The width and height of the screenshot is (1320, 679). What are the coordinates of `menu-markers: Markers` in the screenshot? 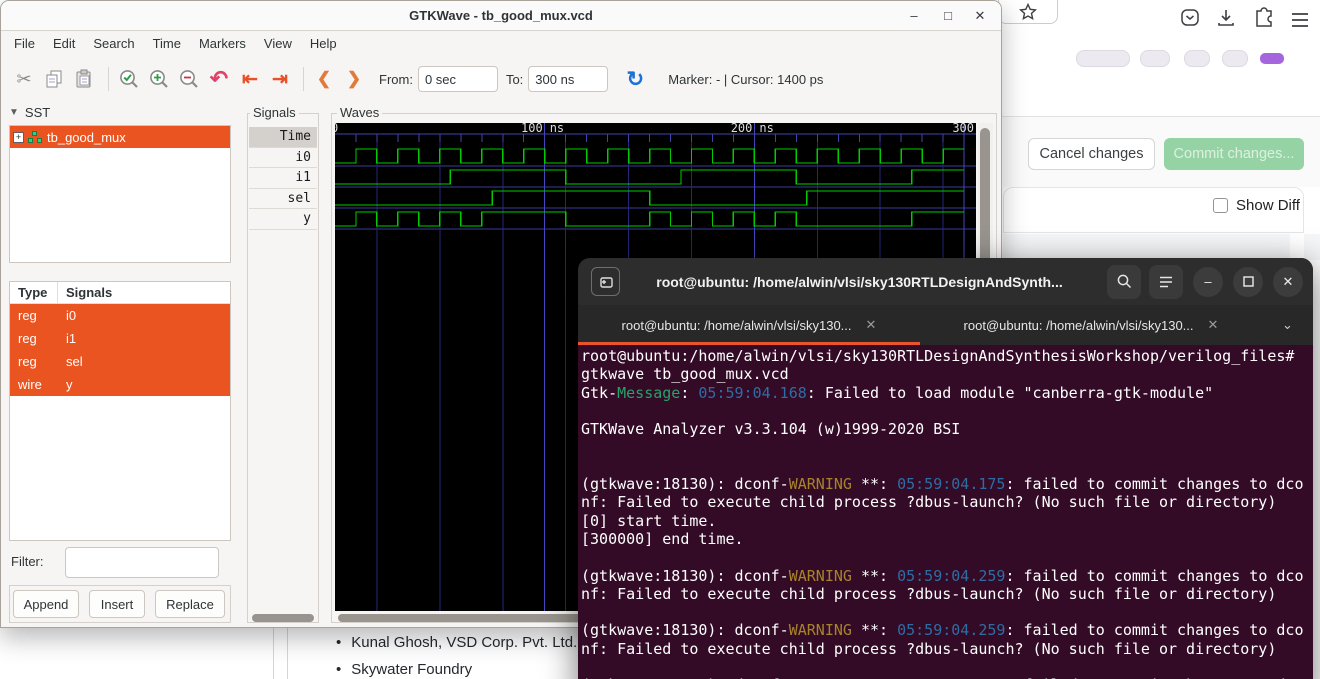 It's located at (222, 44).